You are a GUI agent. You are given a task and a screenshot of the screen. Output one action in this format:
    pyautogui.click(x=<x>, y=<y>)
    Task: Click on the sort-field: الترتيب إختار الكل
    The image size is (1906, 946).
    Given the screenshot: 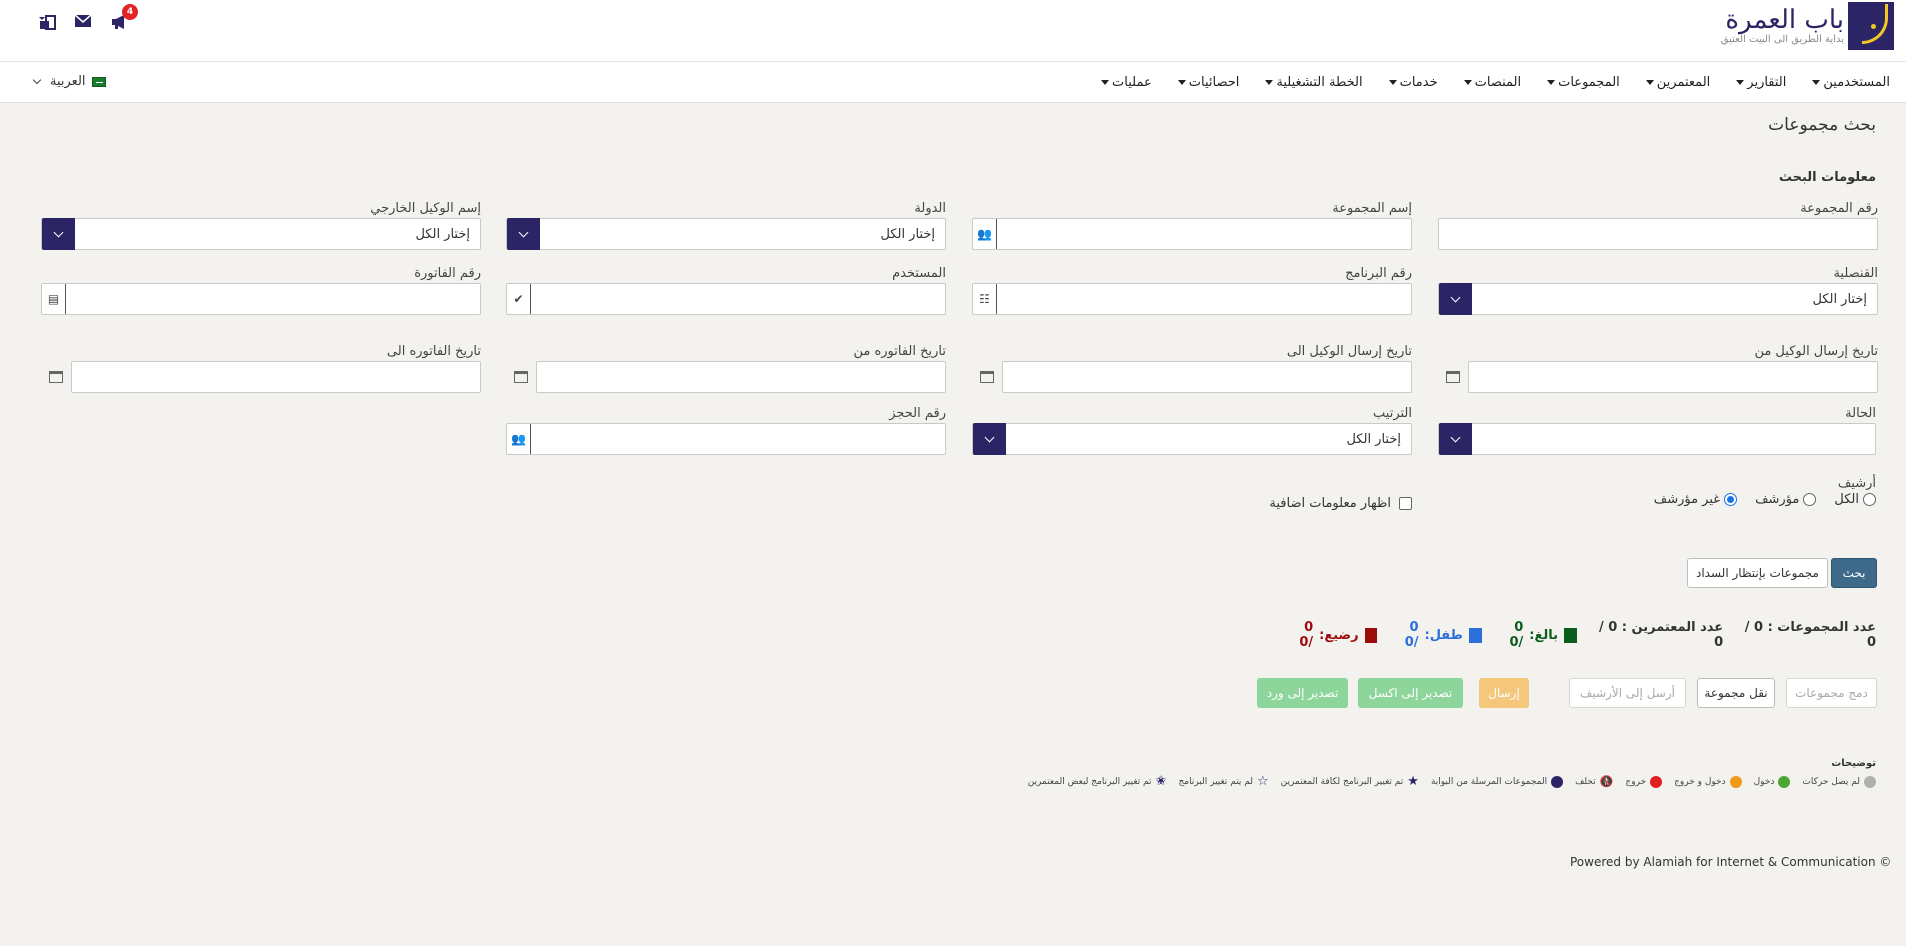 What is the action you would take?
    pyautogui.click(x=1192, y=430)
    